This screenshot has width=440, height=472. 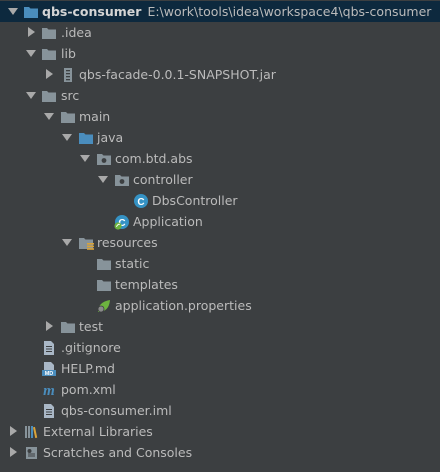 I want to click on tree-node-label: Application, so click(x=168, y=221).